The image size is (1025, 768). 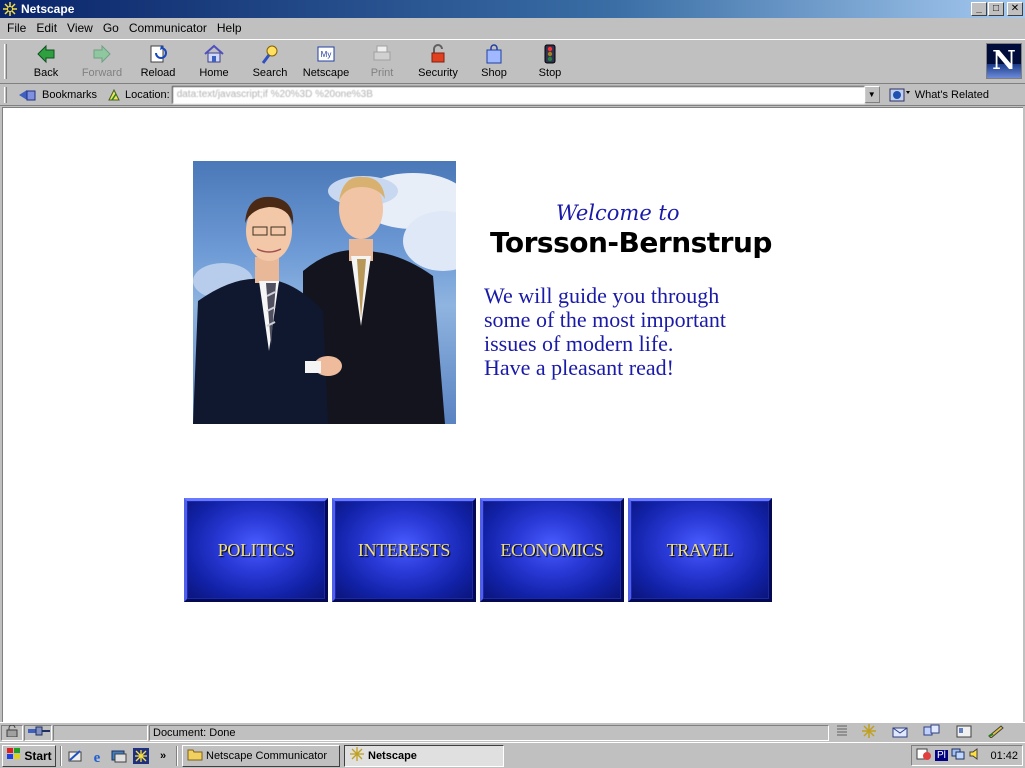 I want to click on menu-edit: Edit, so click(x=46, y=28).